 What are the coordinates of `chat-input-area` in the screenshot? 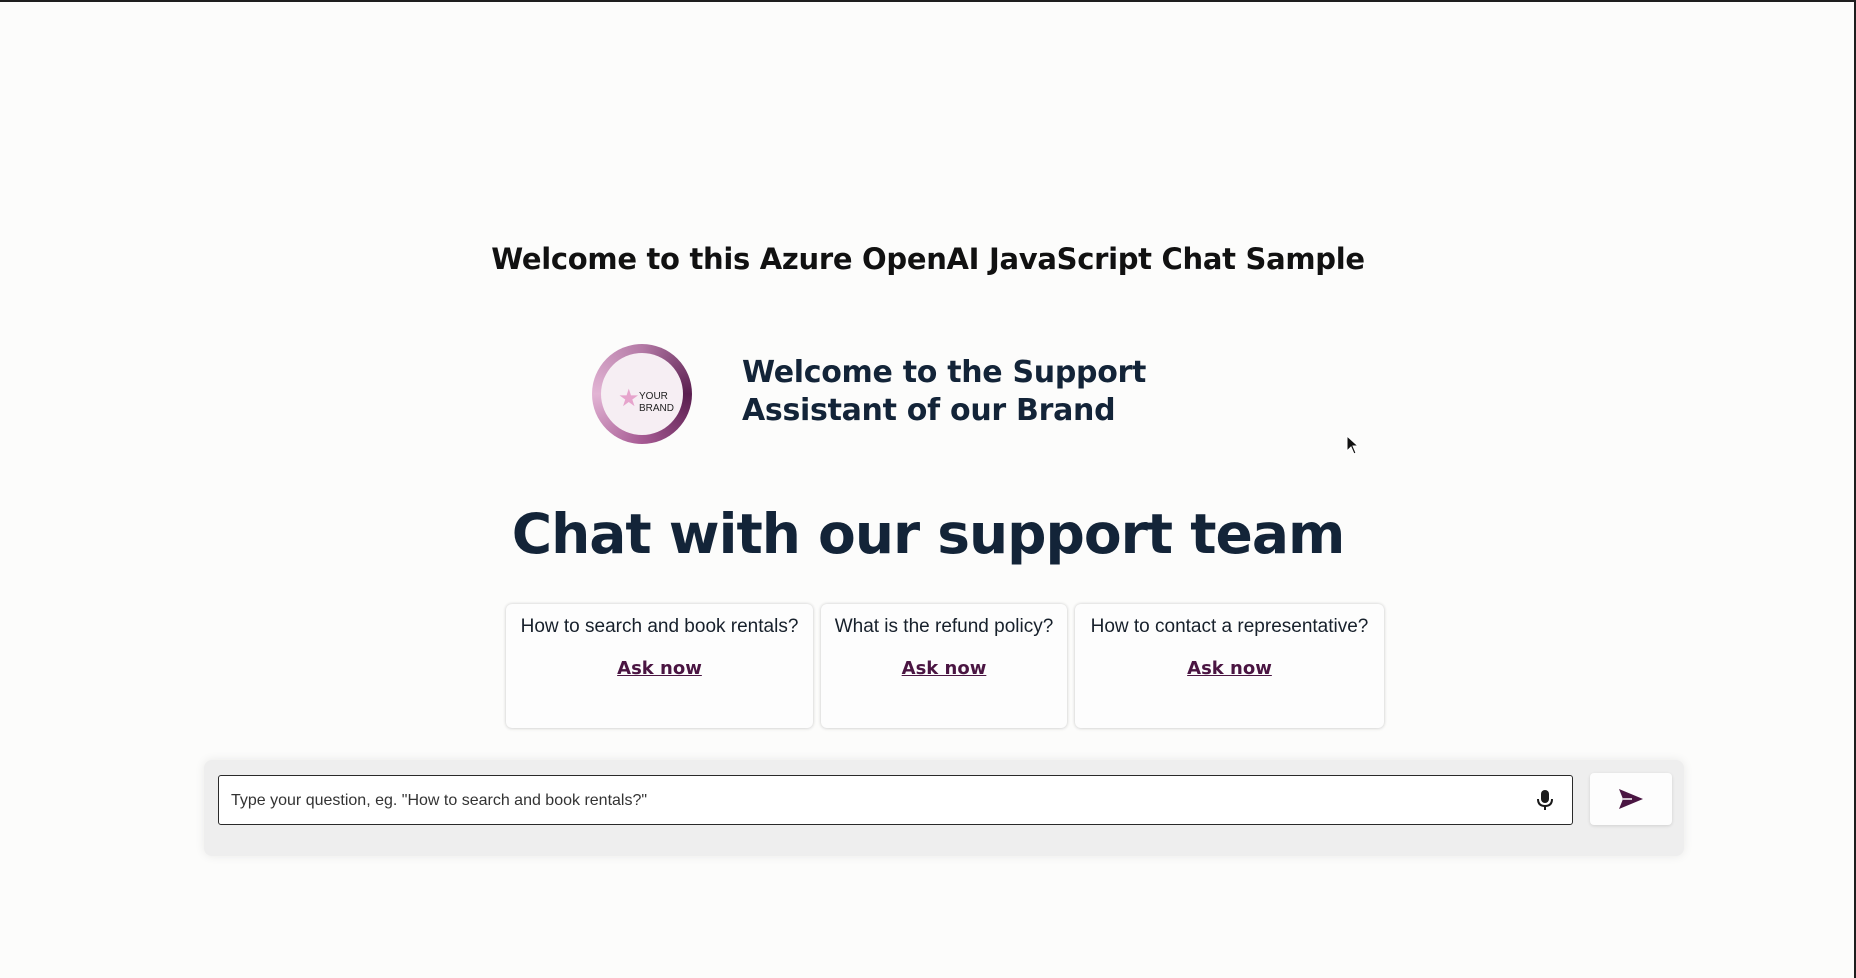 It's located at (944, 808).